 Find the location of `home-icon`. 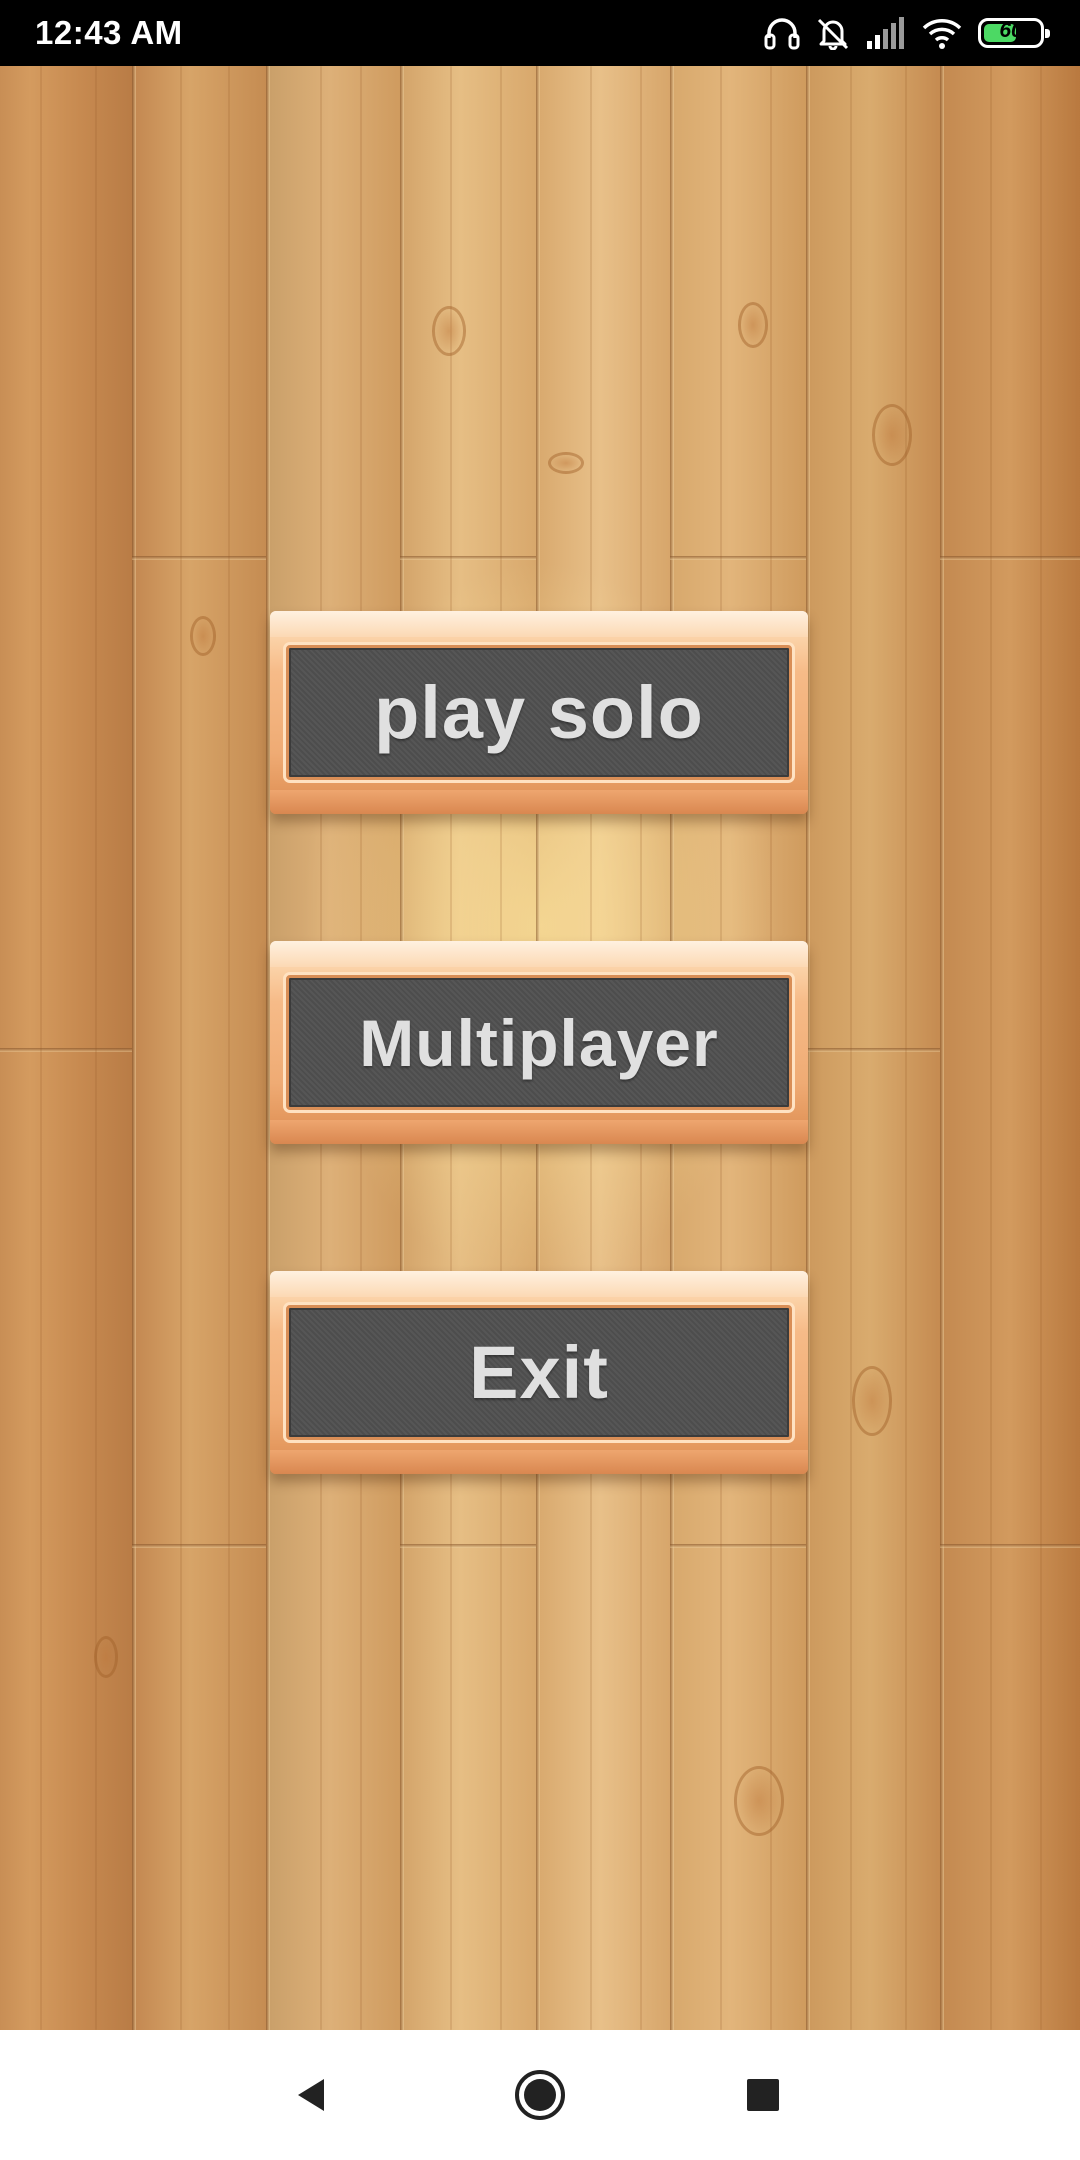

home-icon is located at coordinates (540, 2095).